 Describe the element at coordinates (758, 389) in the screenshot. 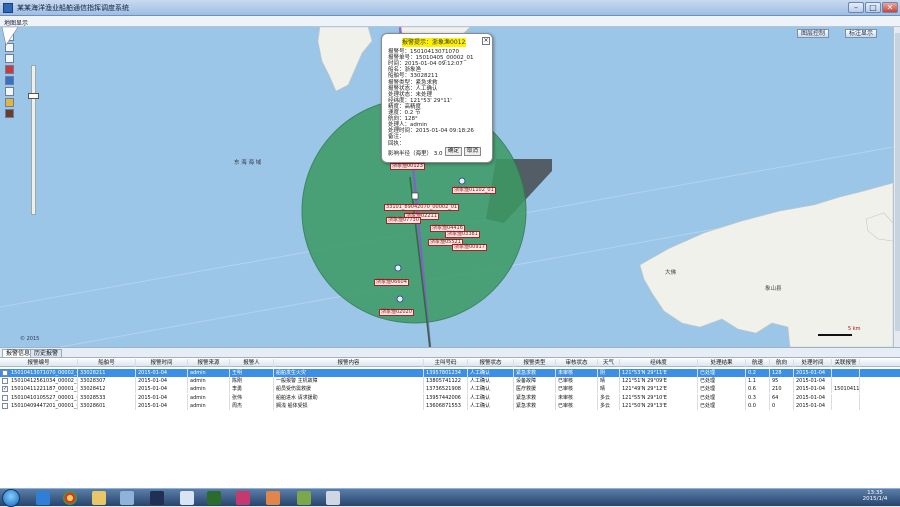

I see `table-cell: 0.6` at that location.